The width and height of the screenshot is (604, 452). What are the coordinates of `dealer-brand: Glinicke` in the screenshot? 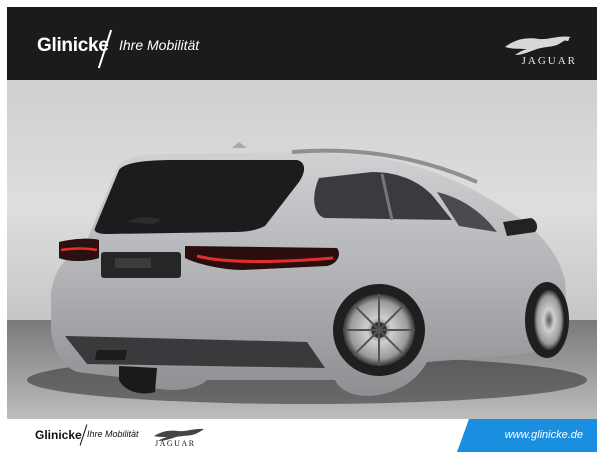 It's located at (73, 45).